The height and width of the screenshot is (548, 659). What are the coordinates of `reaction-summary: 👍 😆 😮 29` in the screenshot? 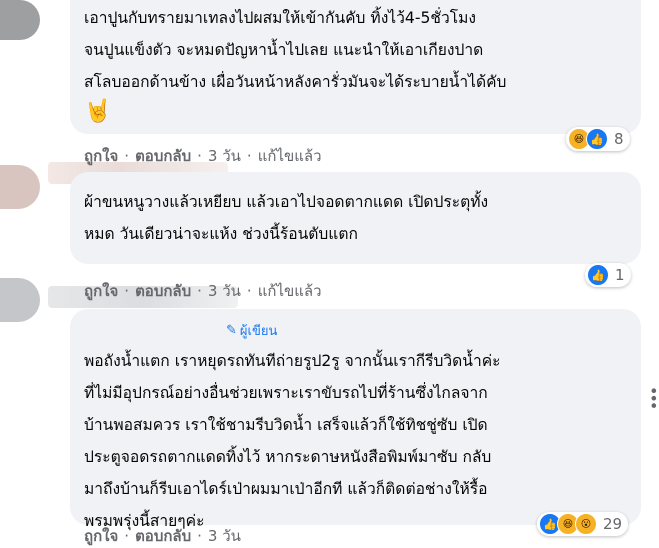 It's located at (583, 524).